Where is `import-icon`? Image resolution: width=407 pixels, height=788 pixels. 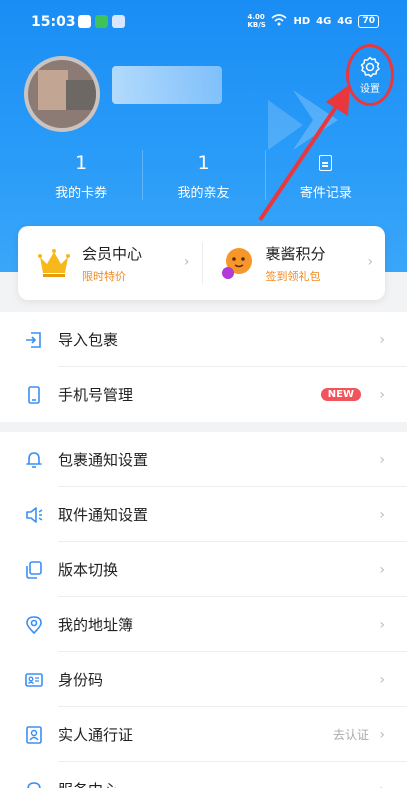
import-icon is located at coordinates (33, 340).